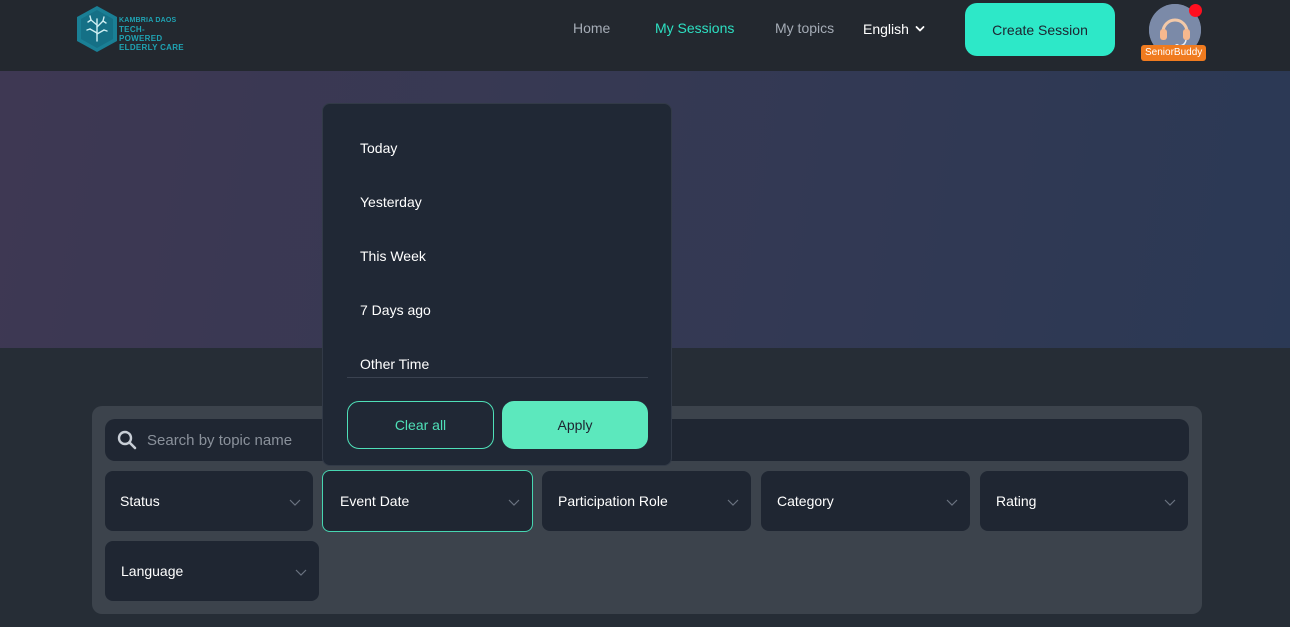 The image size is (1290, 627). I want to click on filter-category: Category, so click(865, 501).